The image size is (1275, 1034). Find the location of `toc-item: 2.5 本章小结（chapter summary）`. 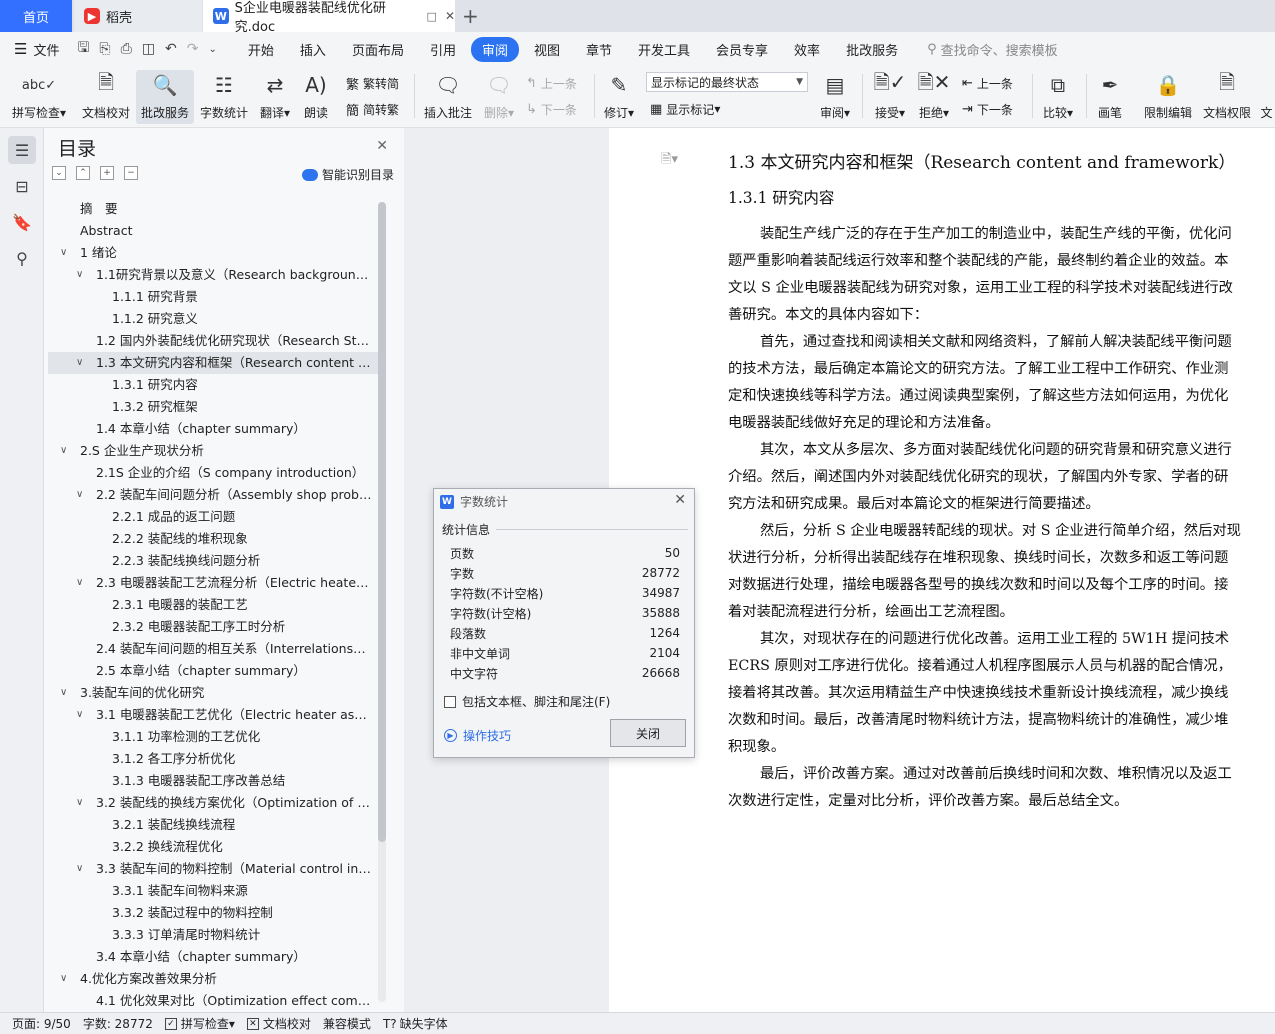

toc-item: 2.5 本章小结（chapter summary） is located at coordinates (213, 671).